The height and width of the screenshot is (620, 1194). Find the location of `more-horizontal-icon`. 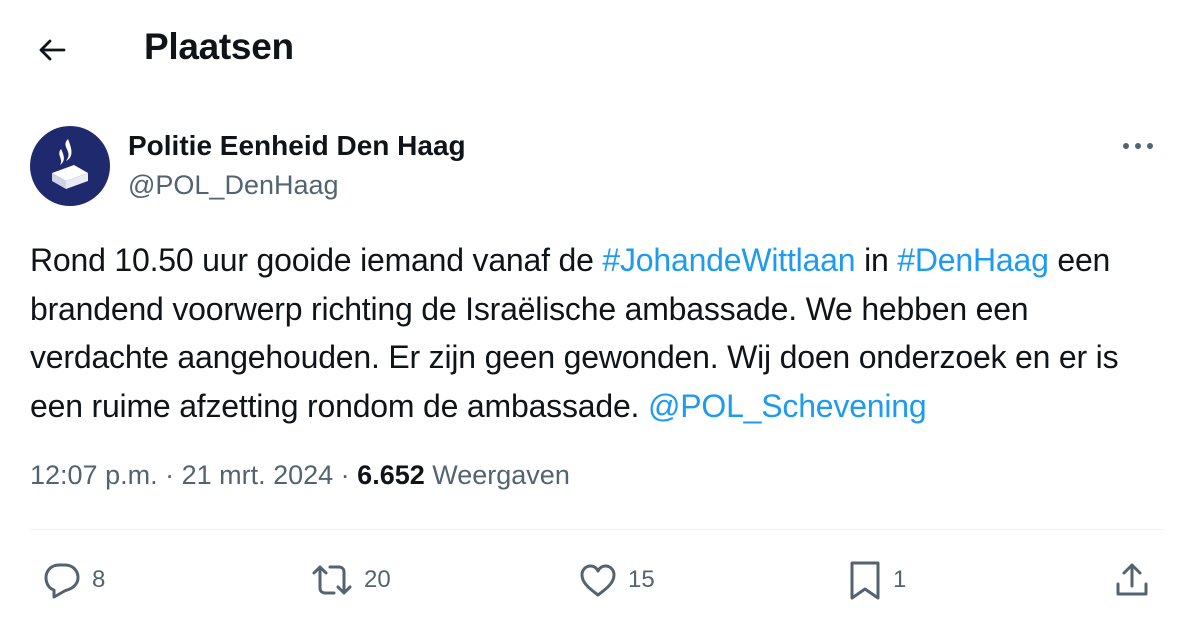

more-horizontal-icon is located at coordinates (1138, 146).